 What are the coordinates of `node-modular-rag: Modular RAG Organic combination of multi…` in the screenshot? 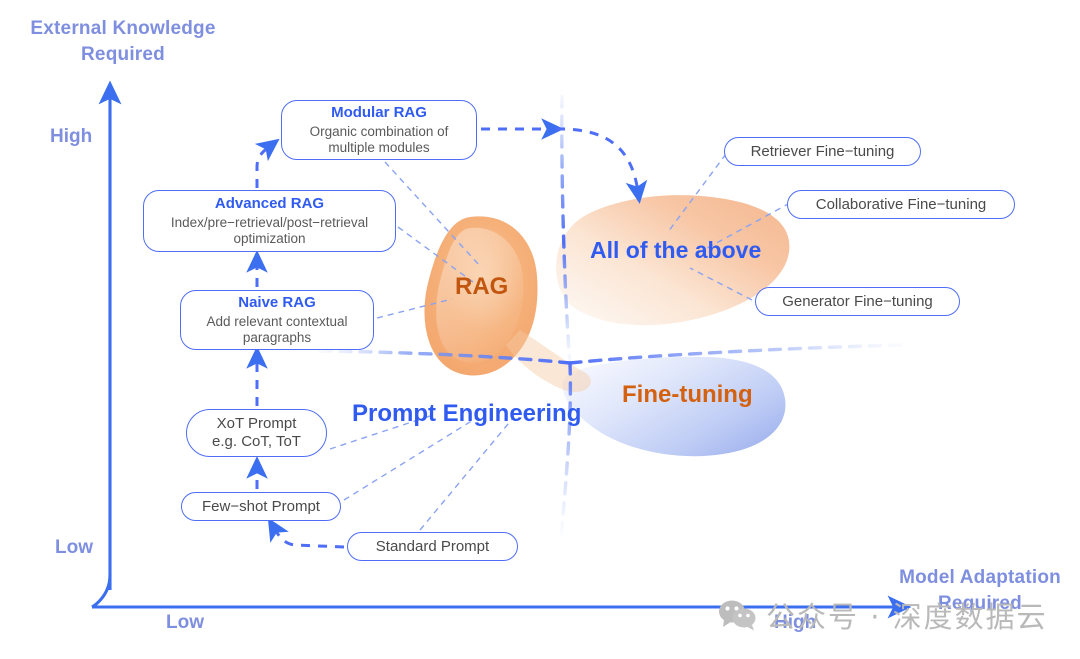 It's located at (379, 130).